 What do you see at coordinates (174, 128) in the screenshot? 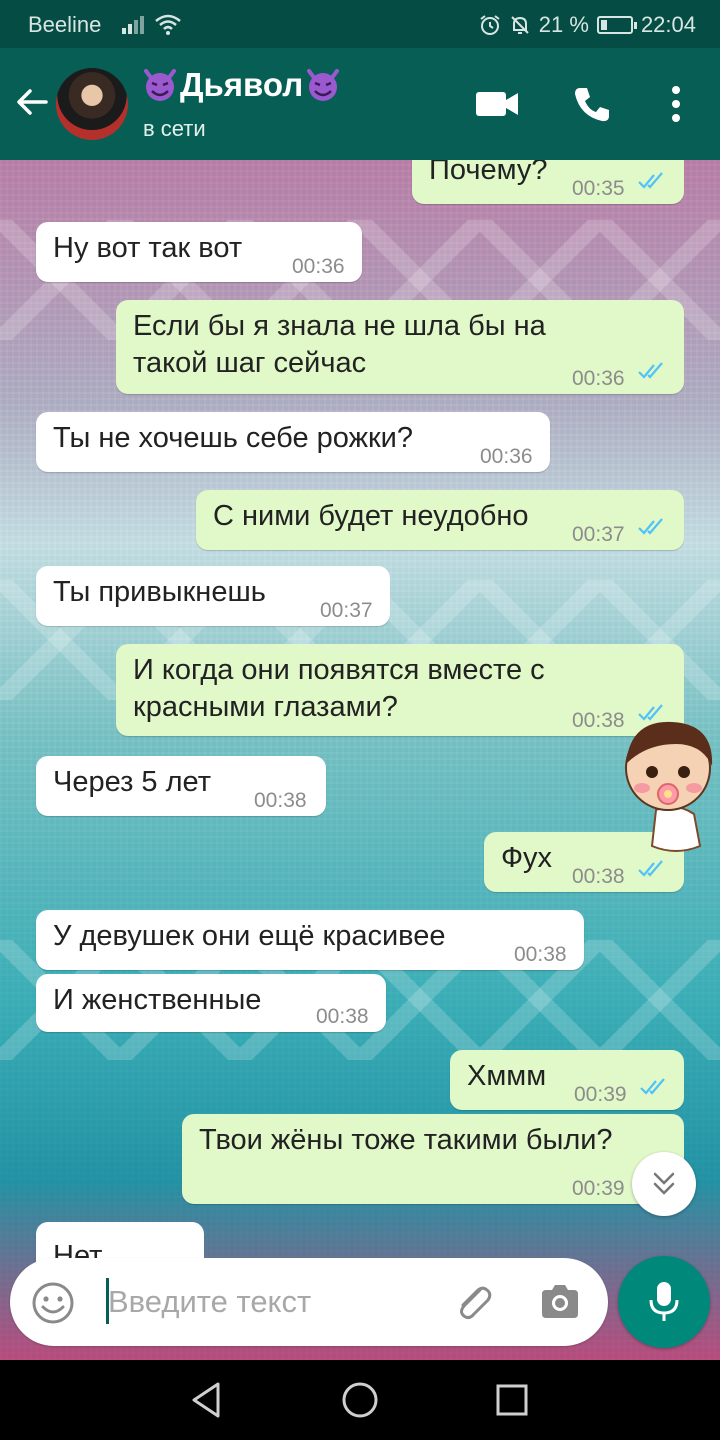
I see `online-status: в сети` at bounding box center [174, 128].